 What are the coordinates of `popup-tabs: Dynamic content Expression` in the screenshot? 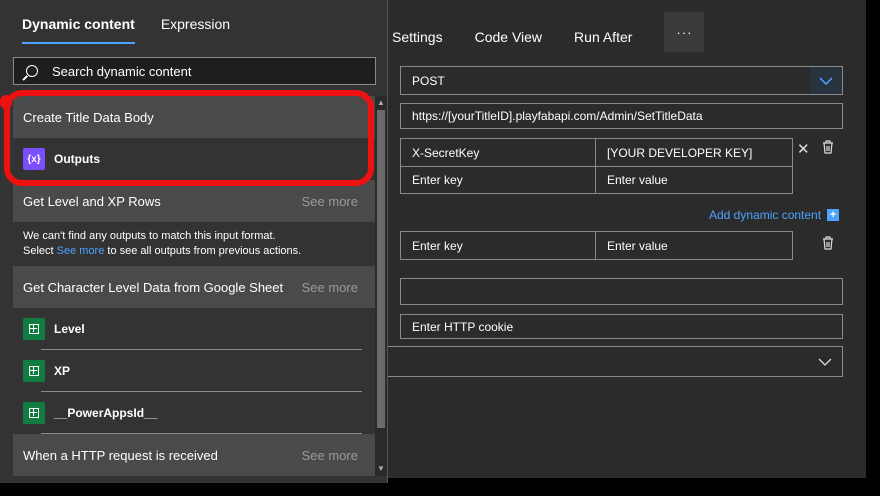 It's located at (139, 30).